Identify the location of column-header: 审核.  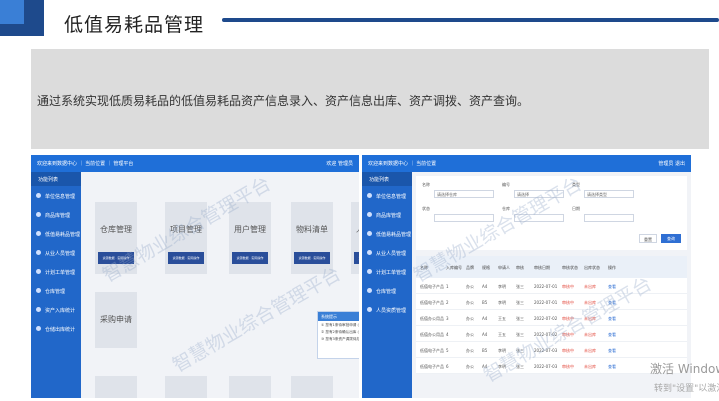
(520, 268).